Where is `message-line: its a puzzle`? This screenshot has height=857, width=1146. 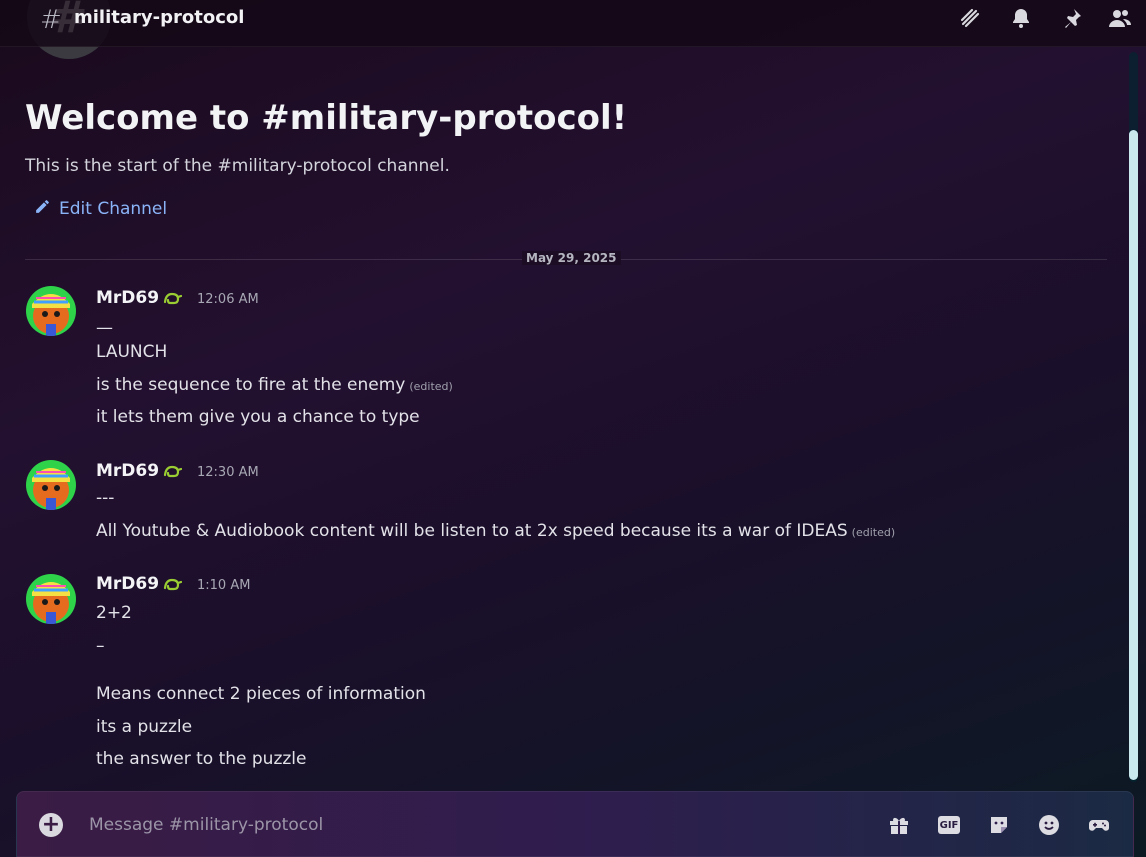
message-line: its a puzzle is located at coordinates (144, 727).